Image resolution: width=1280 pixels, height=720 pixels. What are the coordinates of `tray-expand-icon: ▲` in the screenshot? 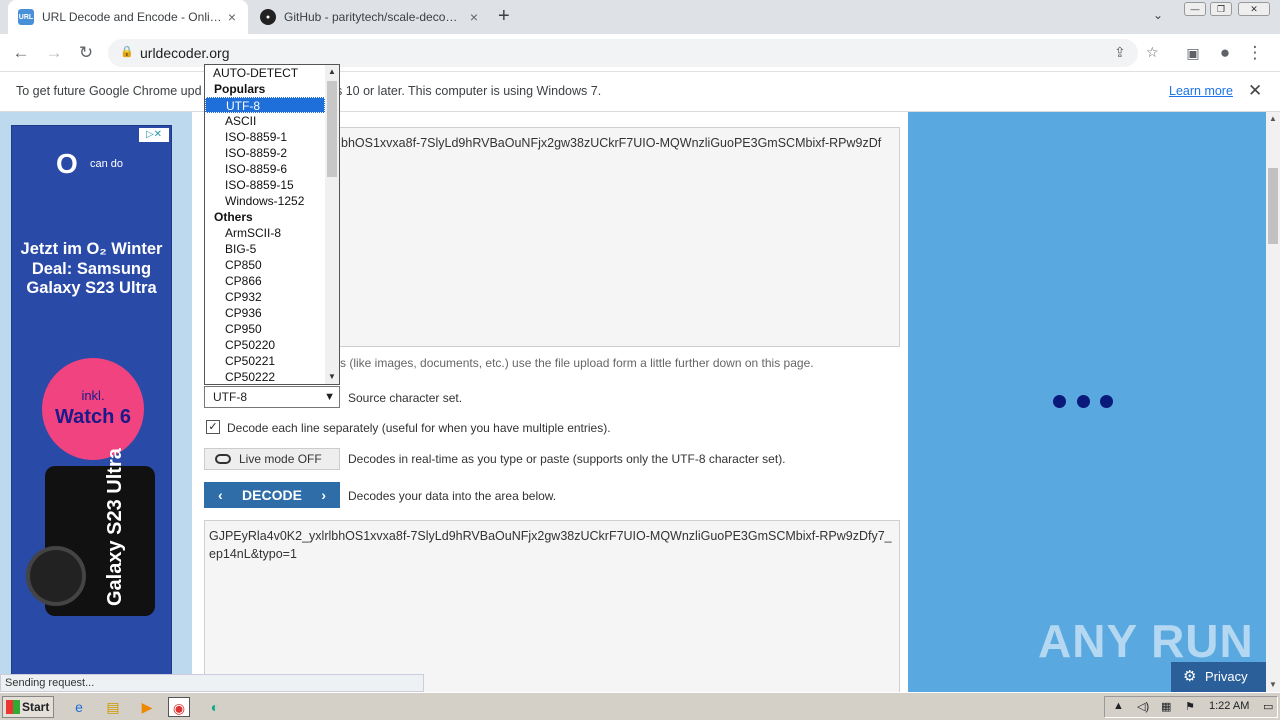 It's located at (1118, 706).